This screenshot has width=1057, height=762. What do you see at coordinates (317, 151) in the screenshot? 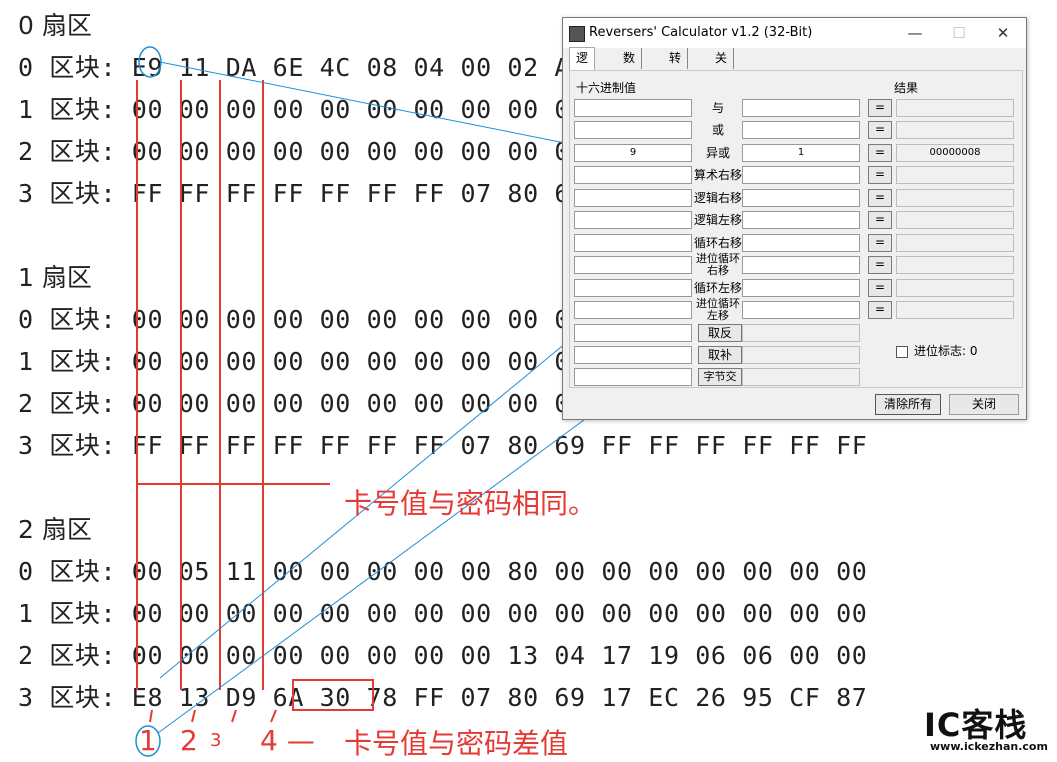
I see `sector-0-block-2: 2 区块: 00 00 00 00 00 00 00 00 00 00 0` at bounding box center [317, 151].